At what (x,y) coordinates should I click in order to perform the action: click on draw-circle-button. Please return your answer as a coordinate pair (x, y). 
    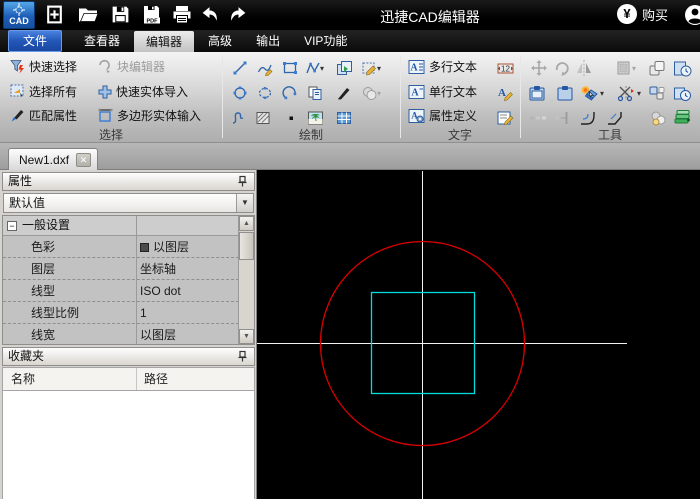
    Looking at the image, I should click on (240, 93).